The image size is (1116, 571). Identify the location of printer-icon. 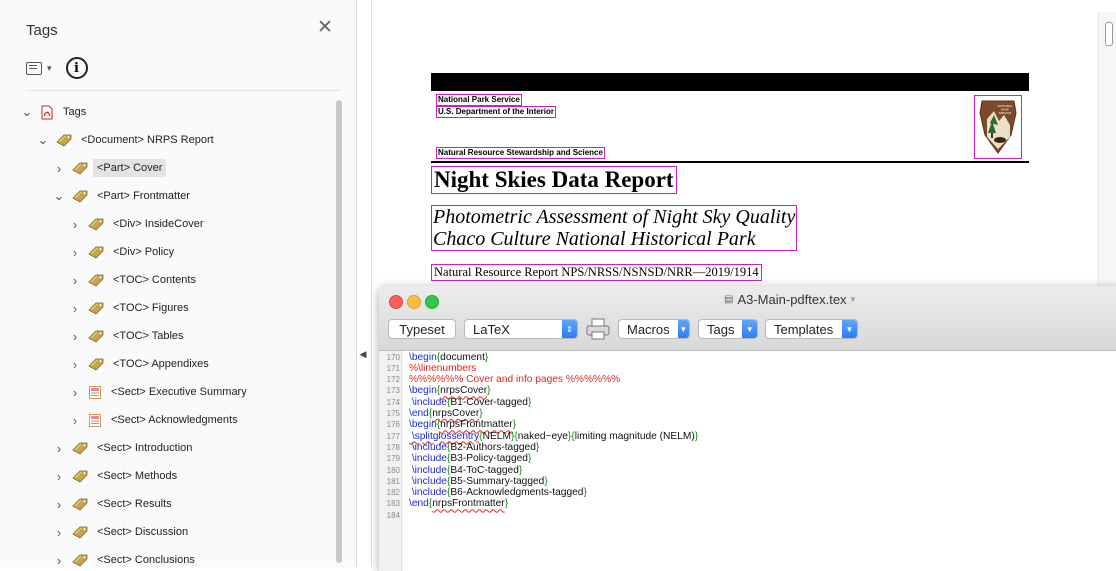
(598, 329).